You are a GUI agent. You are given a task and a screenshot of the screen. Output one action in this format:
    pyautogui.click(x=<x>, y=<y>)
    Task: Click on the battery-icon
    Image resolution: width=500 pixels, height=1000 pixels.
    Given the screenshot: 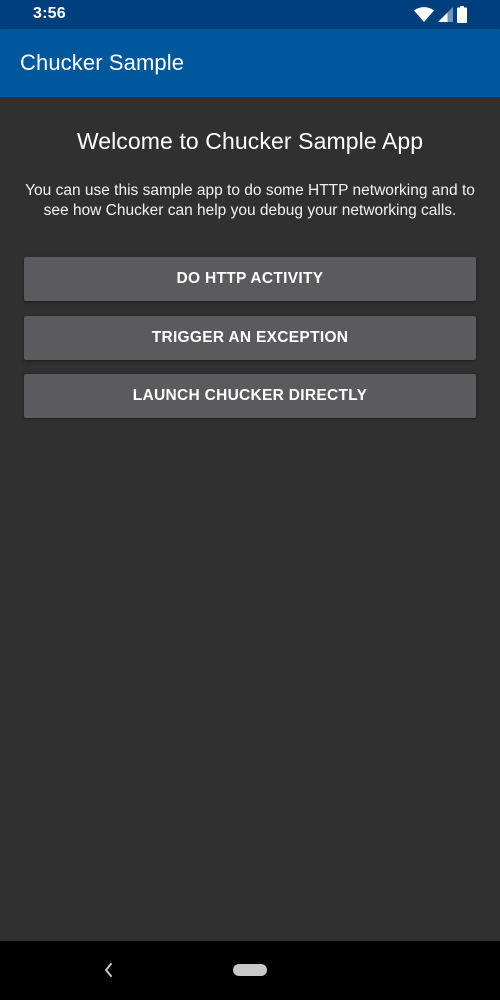 What is the action you would take?
    pyautogui.click(x=462, y=14)
    